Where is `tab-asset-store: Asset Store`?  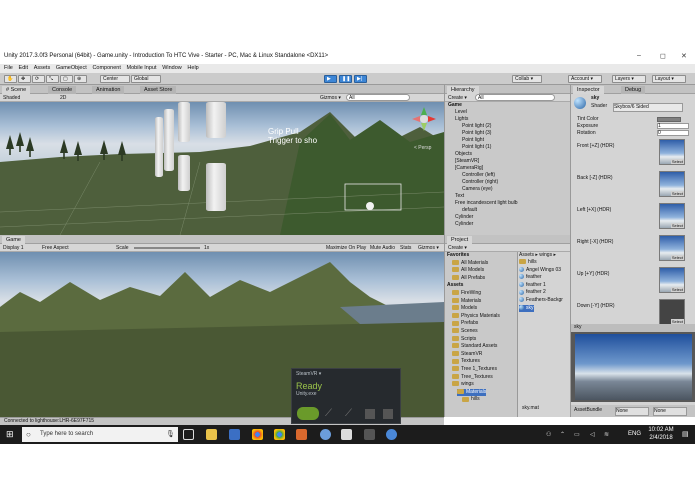 tab-asset-store: Asset Store is located at coordinates (158, 90).